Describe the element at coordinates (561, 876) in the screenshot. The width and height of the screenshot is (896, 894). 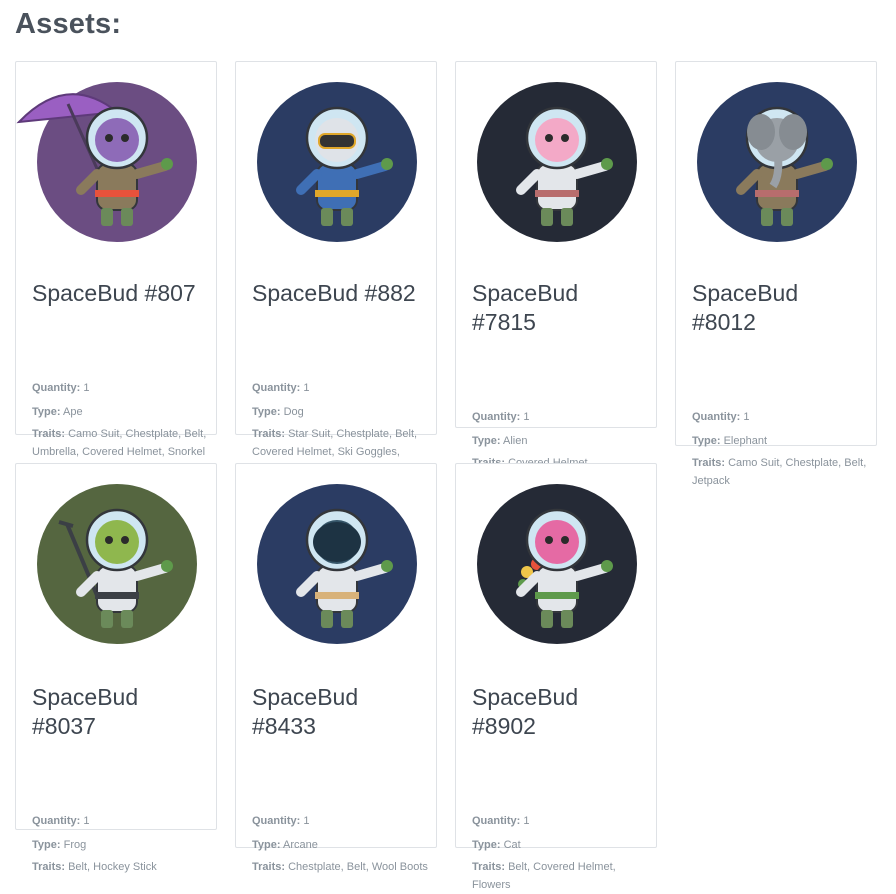
I see `asset-traits: Traits: Belt, Covered Helmet, Flowers` at that location.